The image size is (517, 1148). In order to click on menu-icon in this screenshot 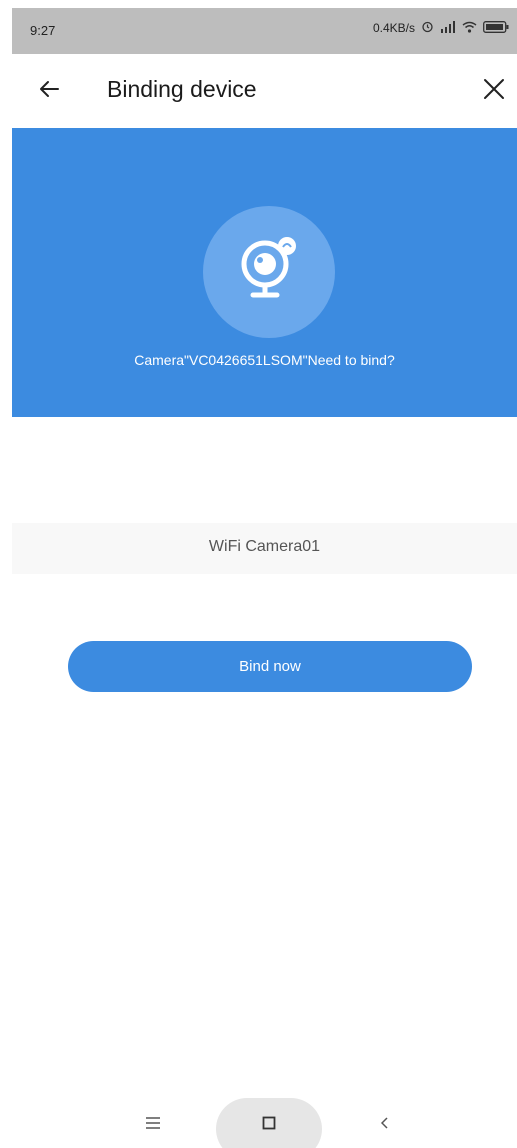, I will do `click(153, 1125)`.